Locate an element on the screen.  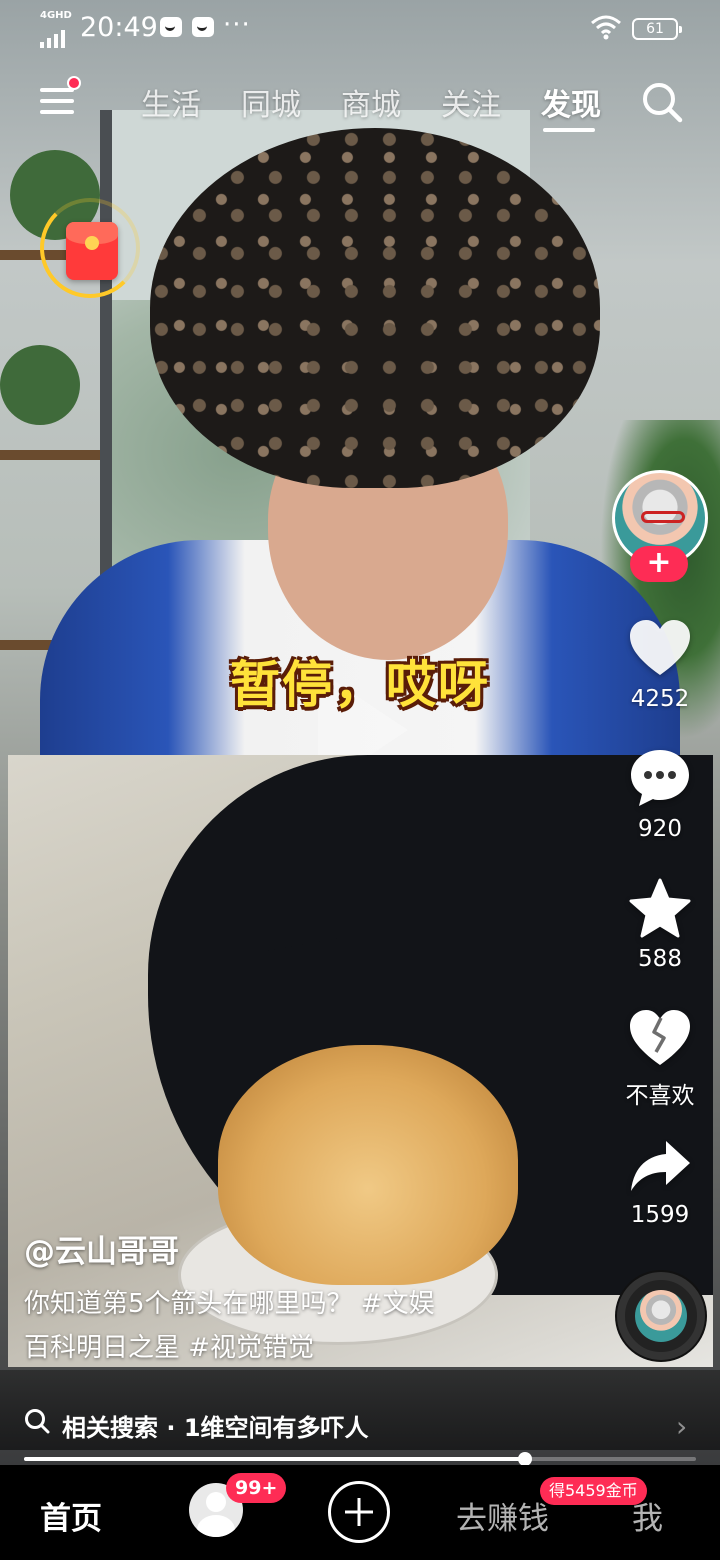
progress-fill is located at coordinates (274, 1459).